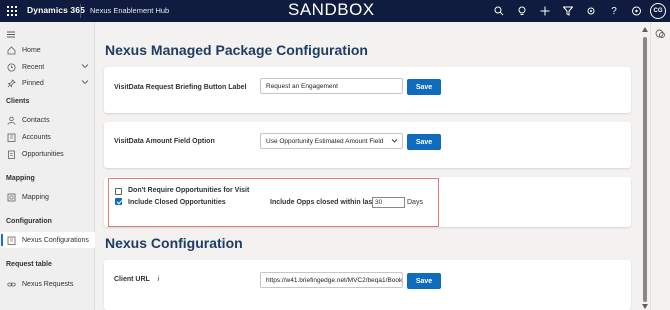  What do you see at coordinates (11, 67) in the screenshot?
I see `clock-icon` at bounding box center [11, 67].